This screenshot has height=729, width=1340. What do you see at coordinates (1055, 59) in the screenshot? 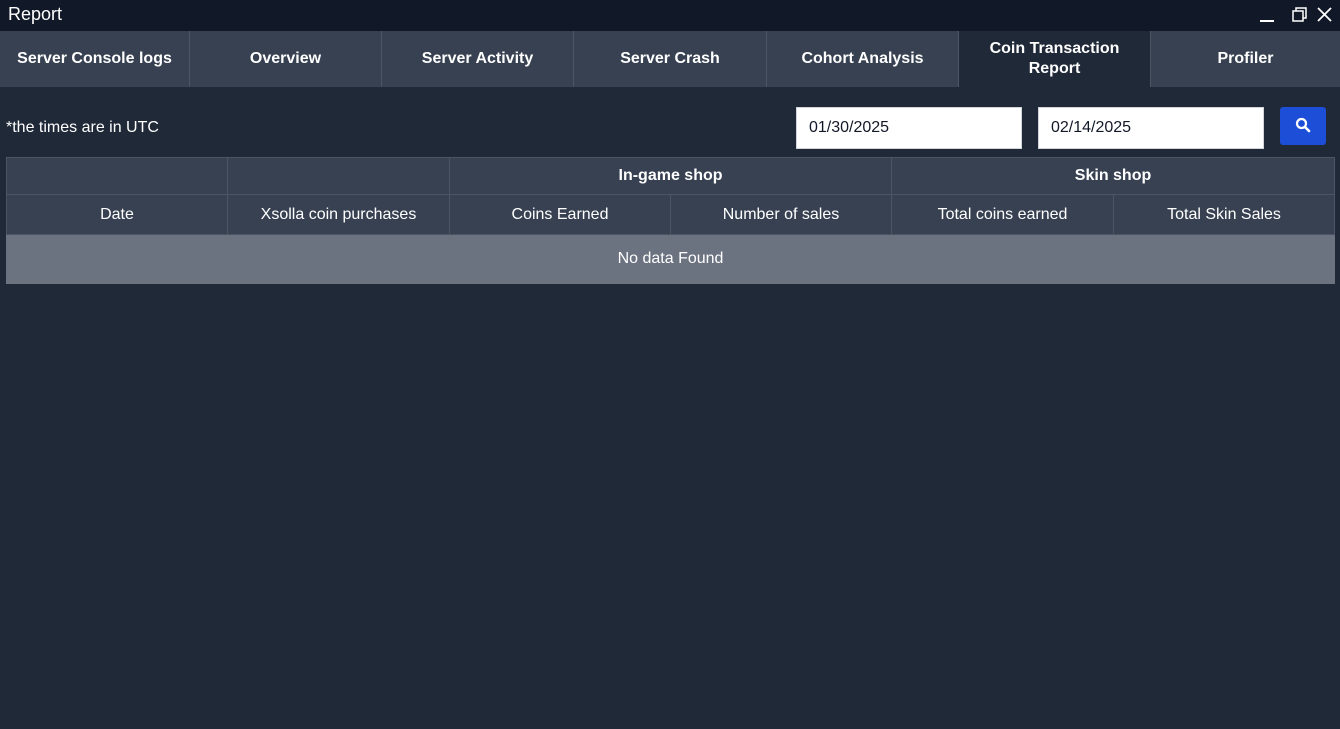
I see `tab-coin-transaction-report: Coin Transaction Report` at bounding box center [1055, 59].